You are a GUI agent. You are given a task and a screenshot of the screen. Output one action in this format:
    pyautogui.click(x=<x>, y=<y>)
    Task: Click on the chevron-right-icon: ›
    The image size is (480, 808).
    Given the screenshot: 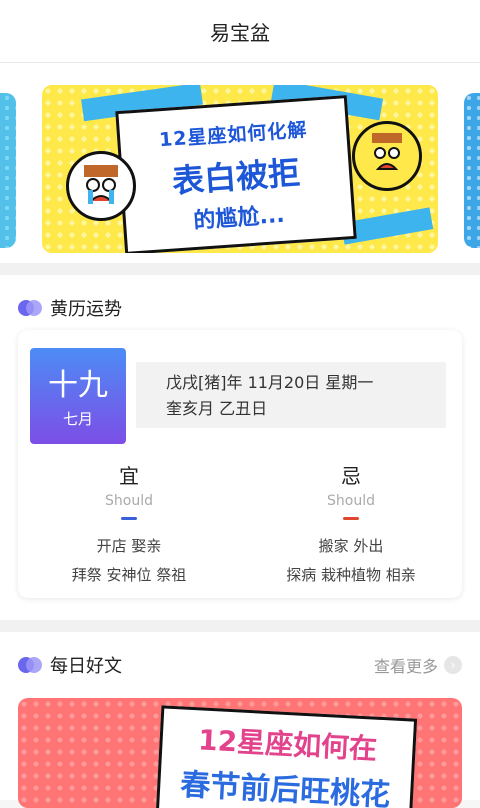 What is the action you would take?
    pyautogui.click(x=453, y=665)
    